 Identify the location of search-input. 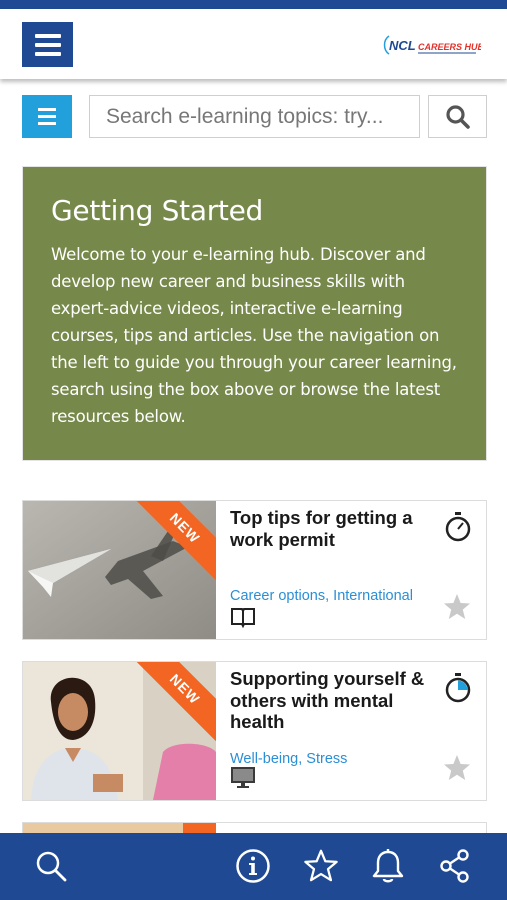
(254, 116).